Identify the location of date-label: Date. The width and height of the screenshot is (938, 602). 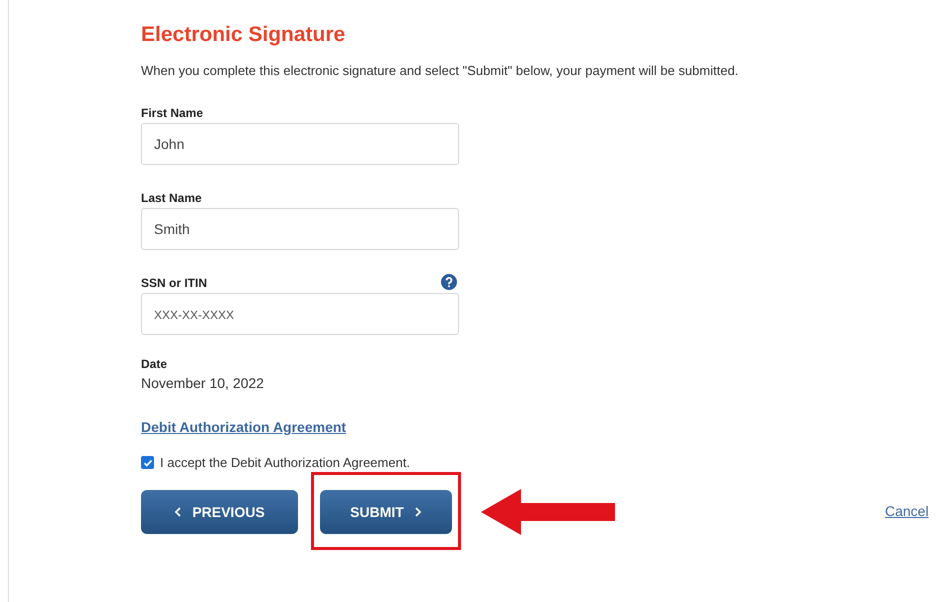
(154, 364).